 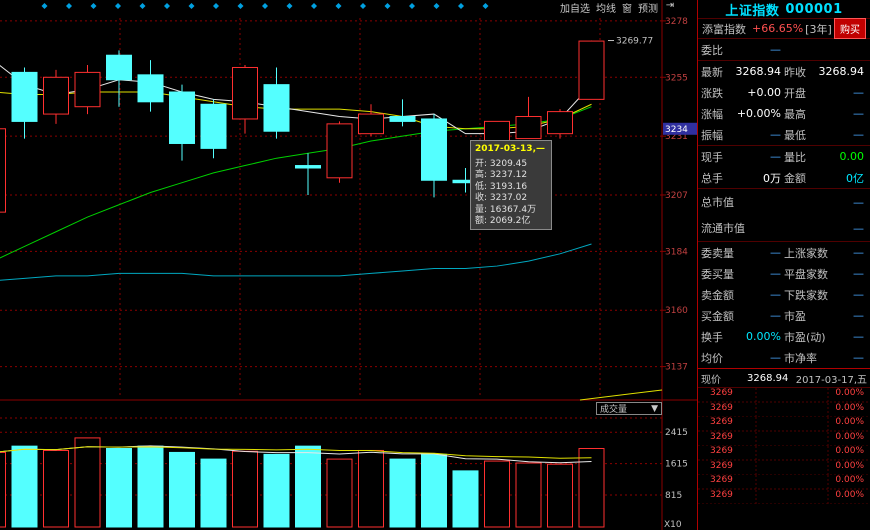 I want to click on volume-tick-label: 1615, so click(x=676, y=465).